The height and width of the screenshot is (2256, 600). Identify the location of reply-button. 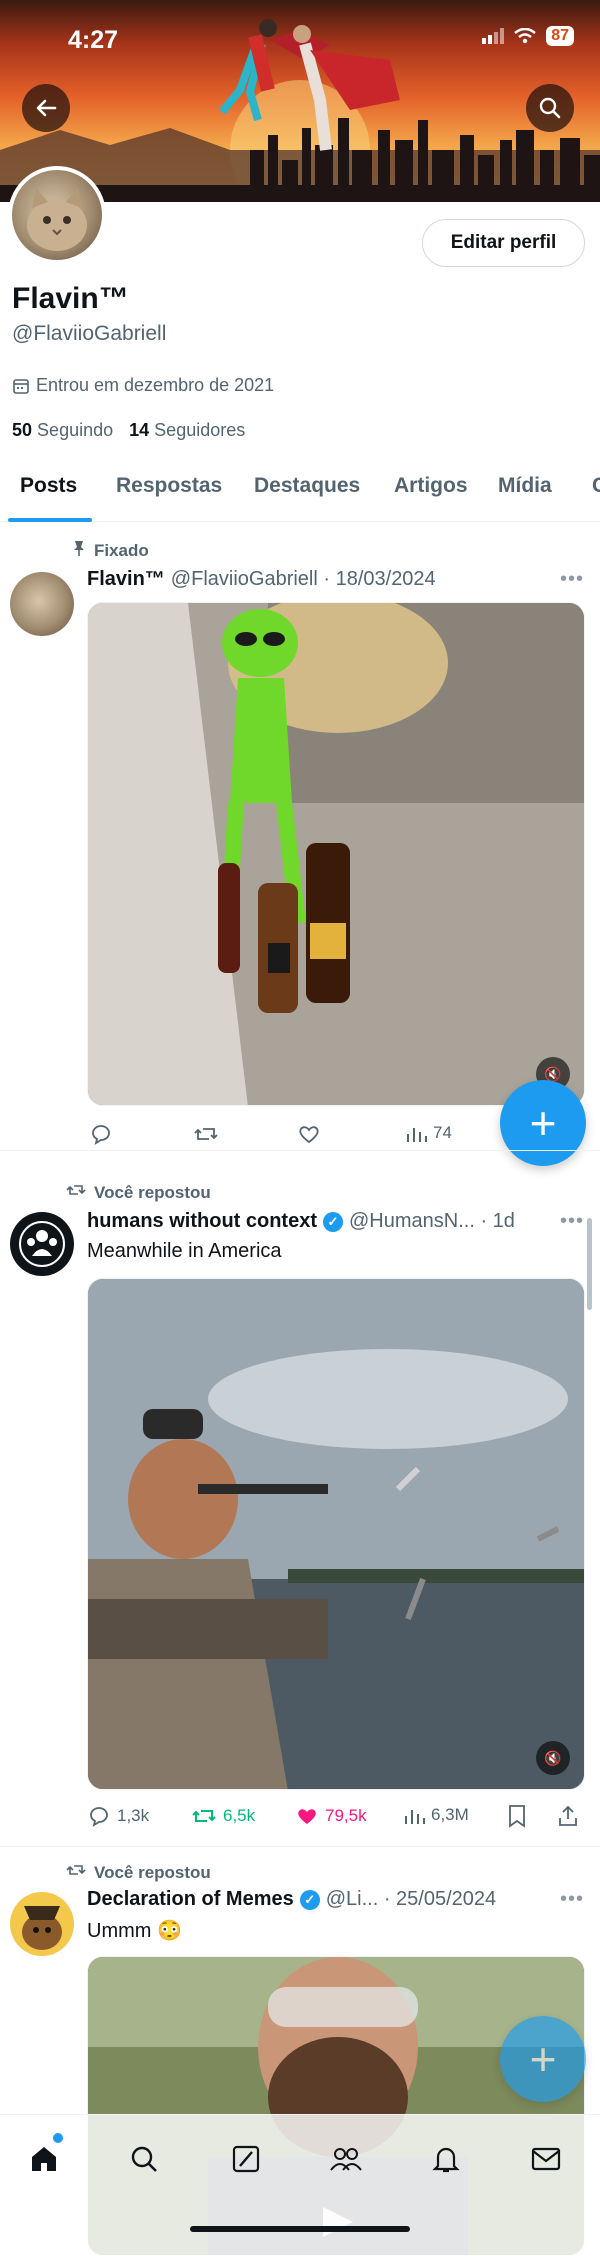
(101, 1134).